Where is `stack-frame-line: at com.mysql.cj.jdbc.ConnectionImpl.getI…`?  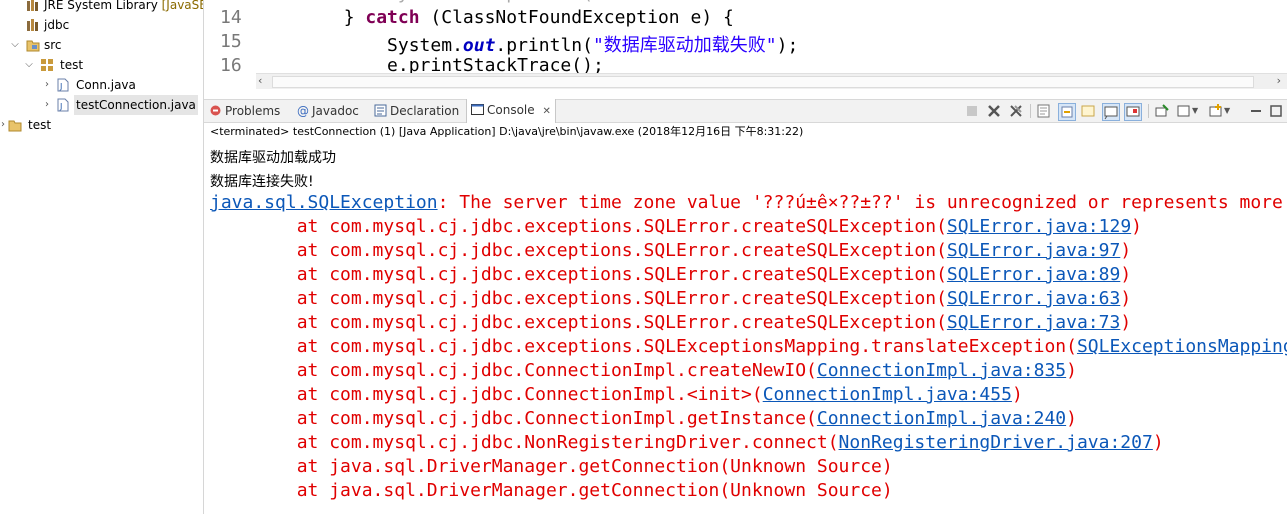
stack-frame-line: at com.mysql.cj.jdbc.ConnectionImpl.getI… is located at coordinates (643, 418).